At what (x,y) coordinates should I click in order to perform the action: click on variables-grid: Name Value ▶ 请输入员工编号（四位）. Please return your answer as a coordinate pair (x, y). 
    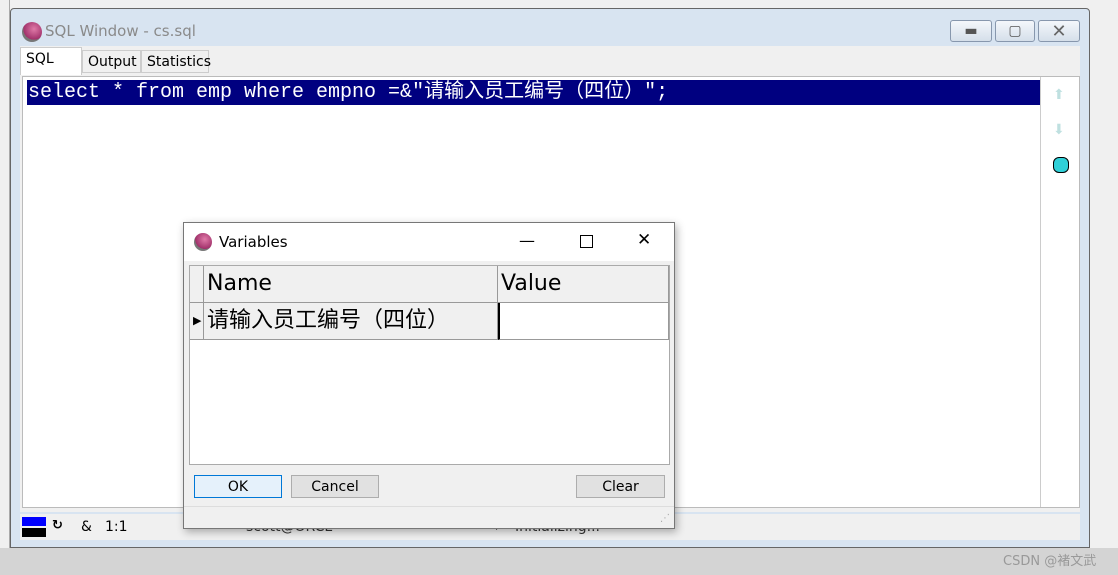
    Looking at the image, I should click on (429, 365).